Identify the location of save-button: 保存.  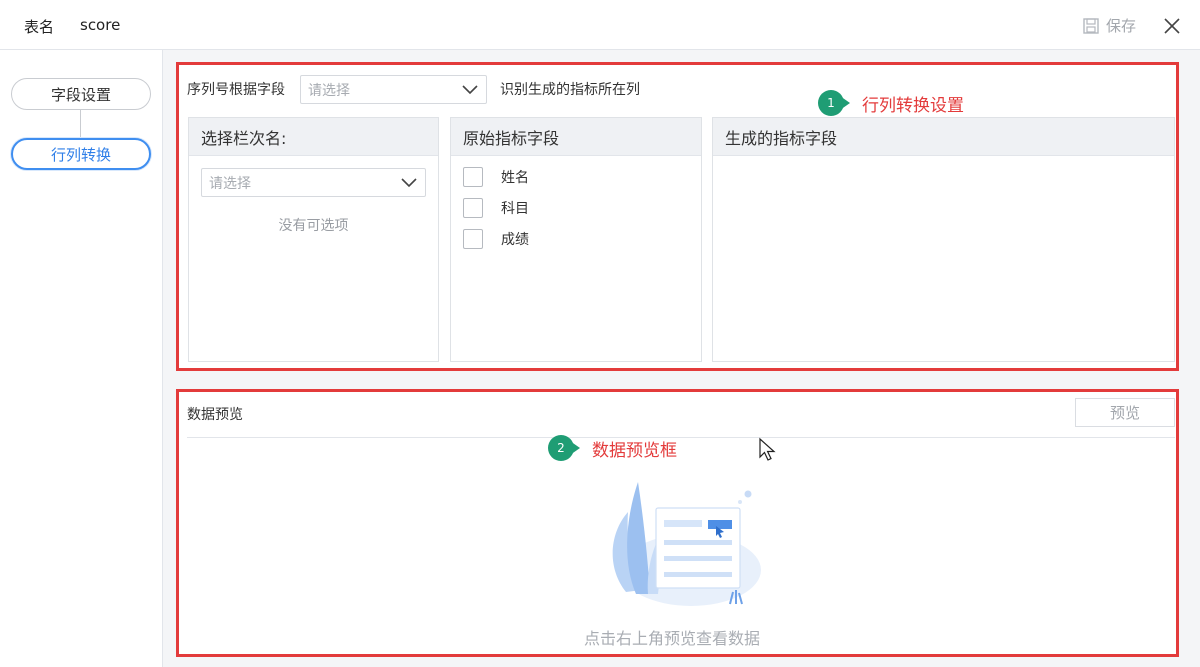
(1109, 25).